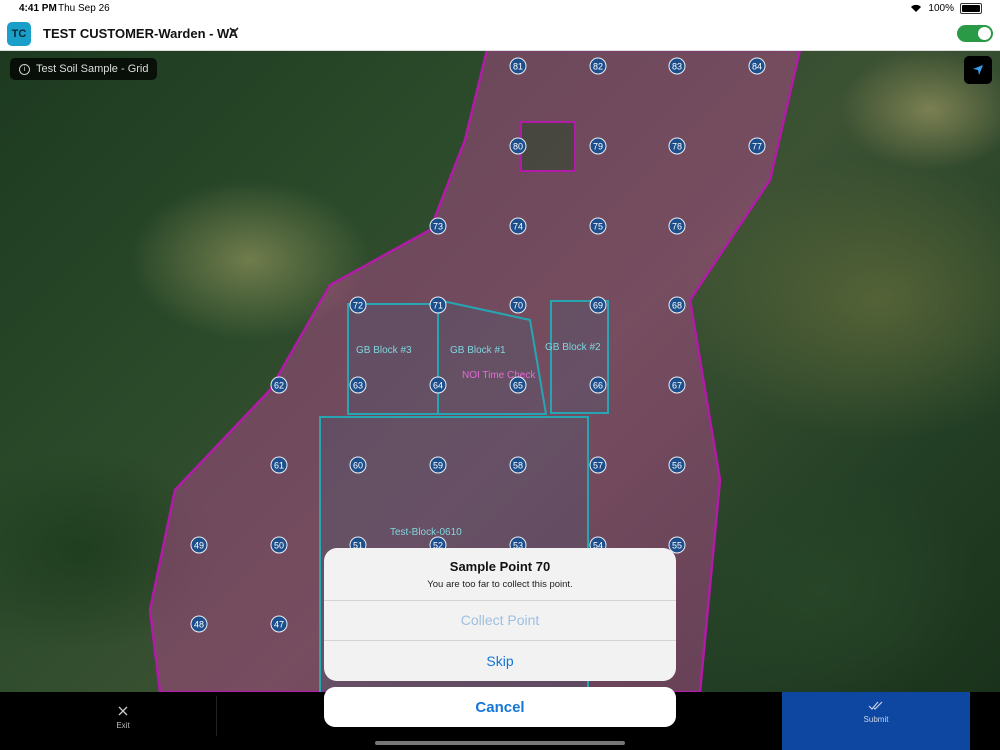  What do you see at coordinates (24, 69) in the screenshot?
I see `info-icon: i` at bounding box center [24, 69].